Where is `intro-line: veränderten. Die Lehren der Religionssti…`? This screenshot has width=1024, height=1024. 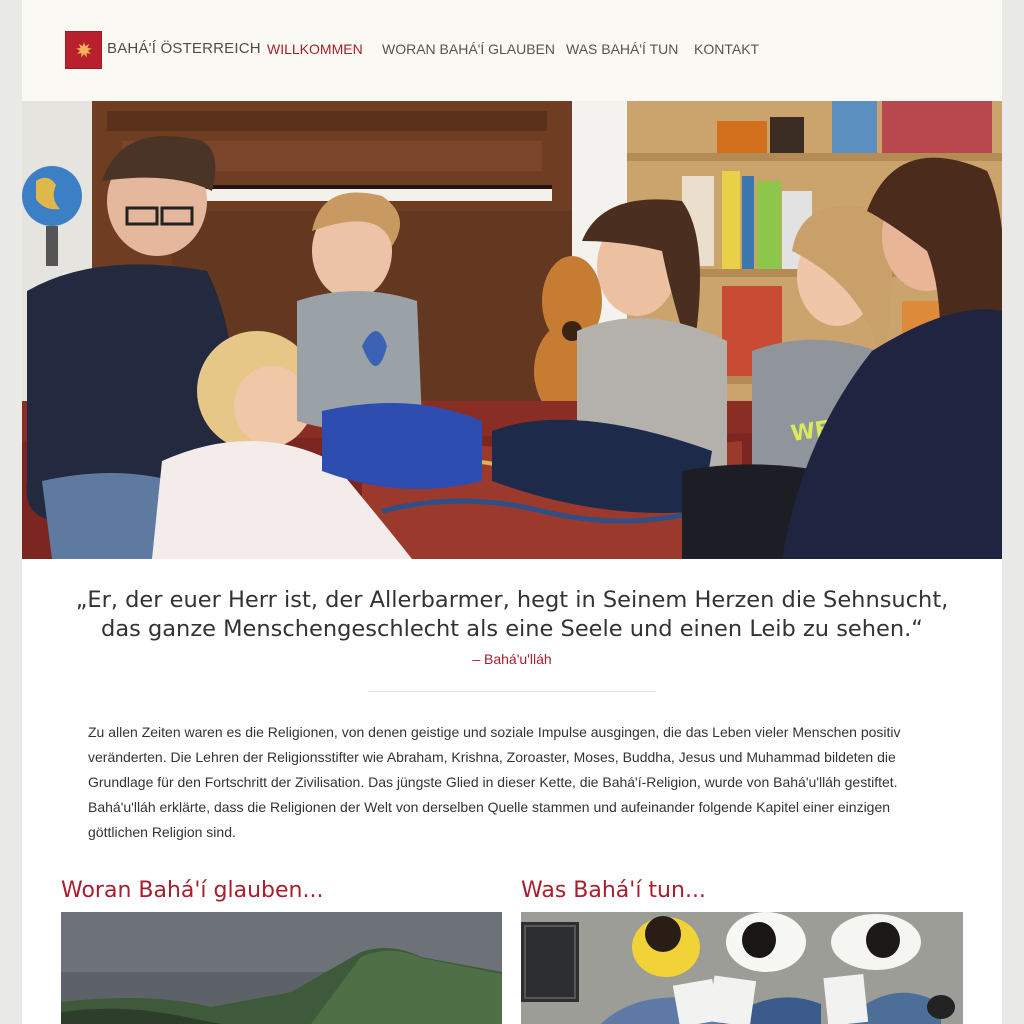 intro-line: veränderten. Die Lehren der Religionssti… is located at coordinates (492, 757).